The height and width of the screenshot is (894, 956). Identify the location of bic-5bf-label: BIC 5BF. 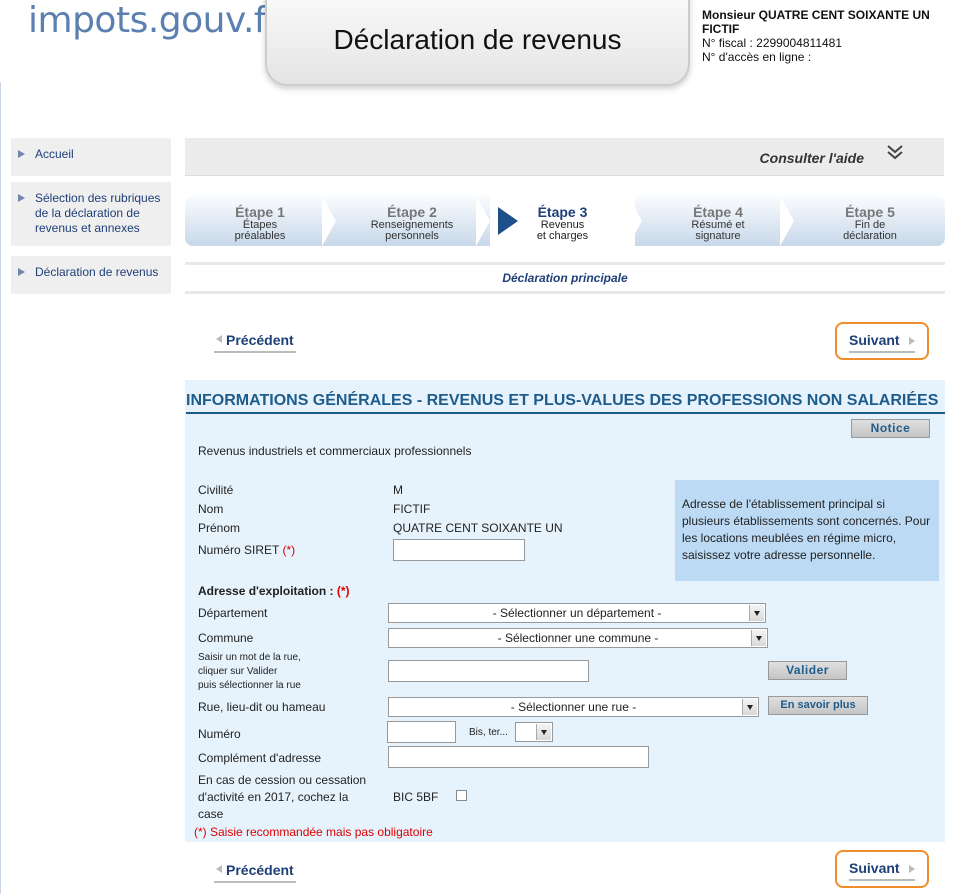
(416, 797).